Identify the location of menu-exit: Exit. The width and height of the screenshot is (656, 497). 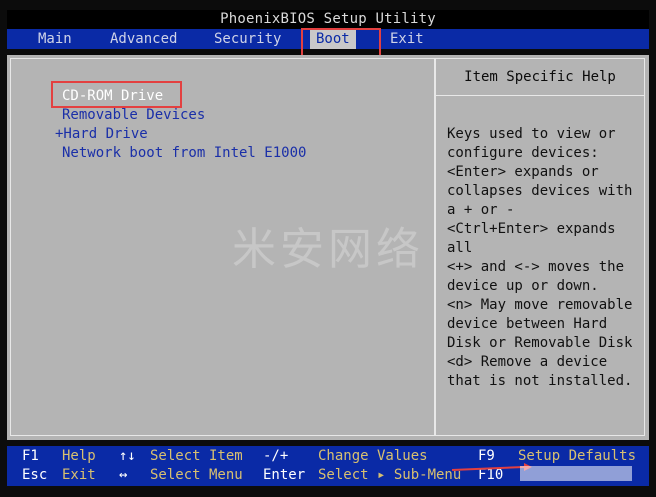
(407, 39).